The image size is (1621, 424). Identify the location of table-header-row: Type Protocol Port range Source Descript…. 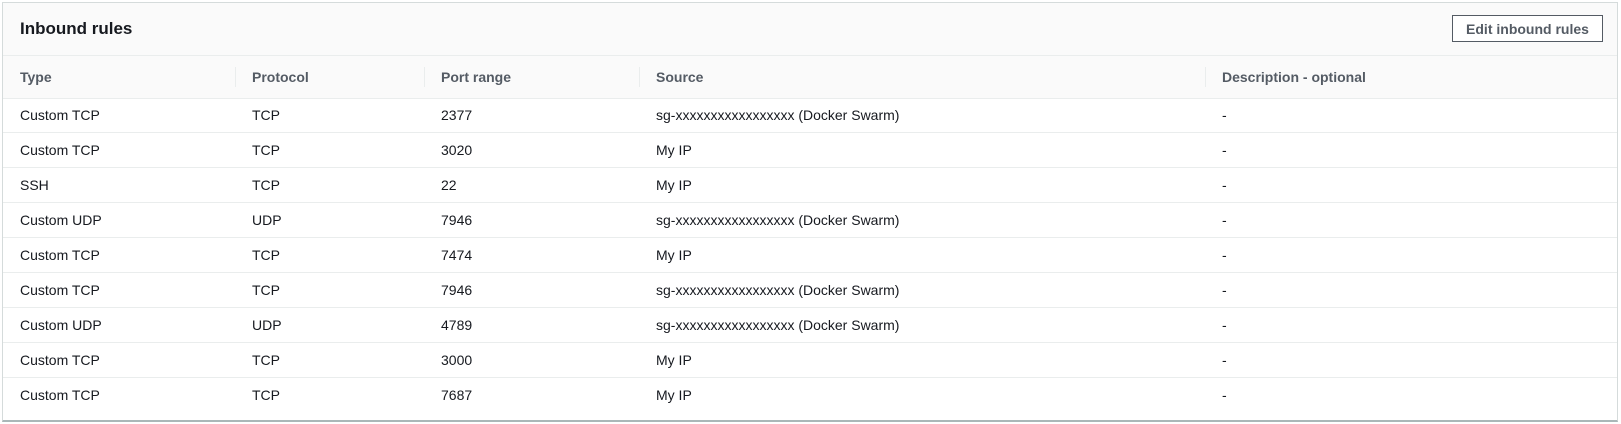
(810, 77).